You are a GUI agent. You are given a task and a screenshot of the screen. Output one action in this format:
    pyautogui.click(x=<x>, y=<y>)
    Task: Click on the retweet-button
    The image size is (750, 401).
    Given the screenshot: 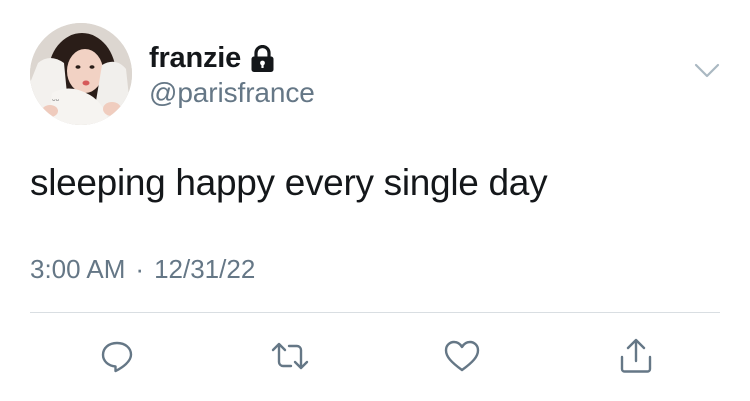 What is the action you would take?
    pyautogui.click(x=290, y=356)
    